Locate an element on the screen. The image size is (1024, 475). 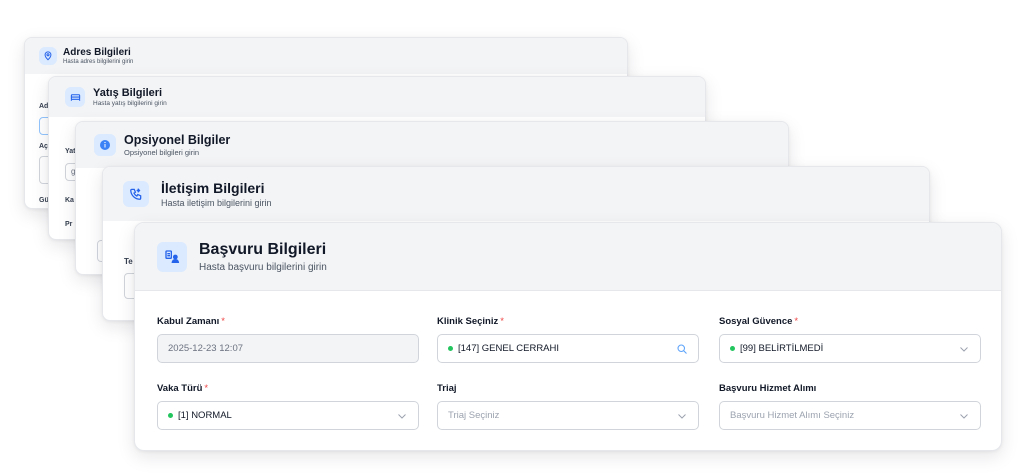
clinic-value: [147] GENEL CERRAHI is located at coordinates (509, 348).